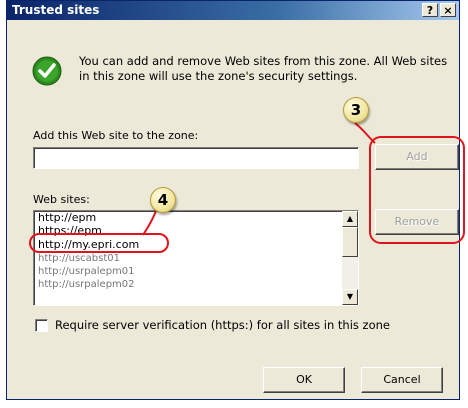 The image size is (468, 408). Describe the element at coordinates (163, 200) in the screenshot. I see `annotation-badge-4: 4` at that location.